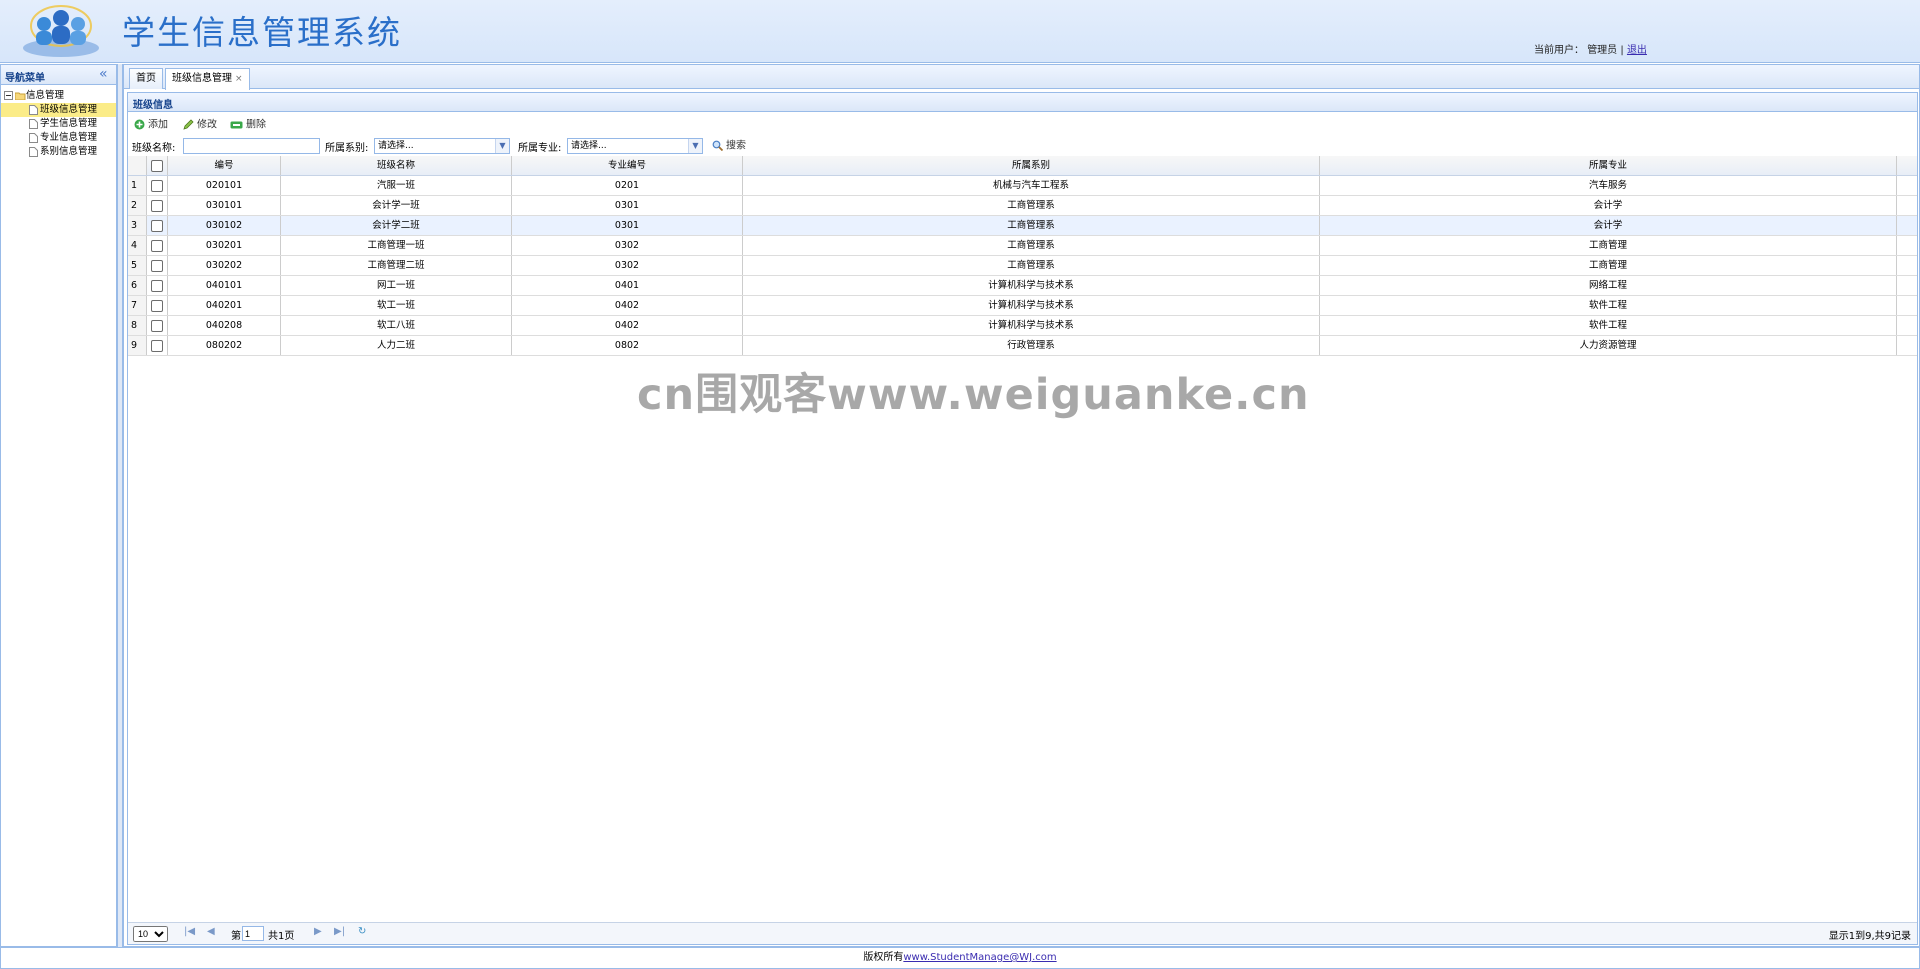  What do you see at coordinates (1608, 165) in the screenshot?
I see `col-header-major: 所属专业` at bounding box center [1608, 165].